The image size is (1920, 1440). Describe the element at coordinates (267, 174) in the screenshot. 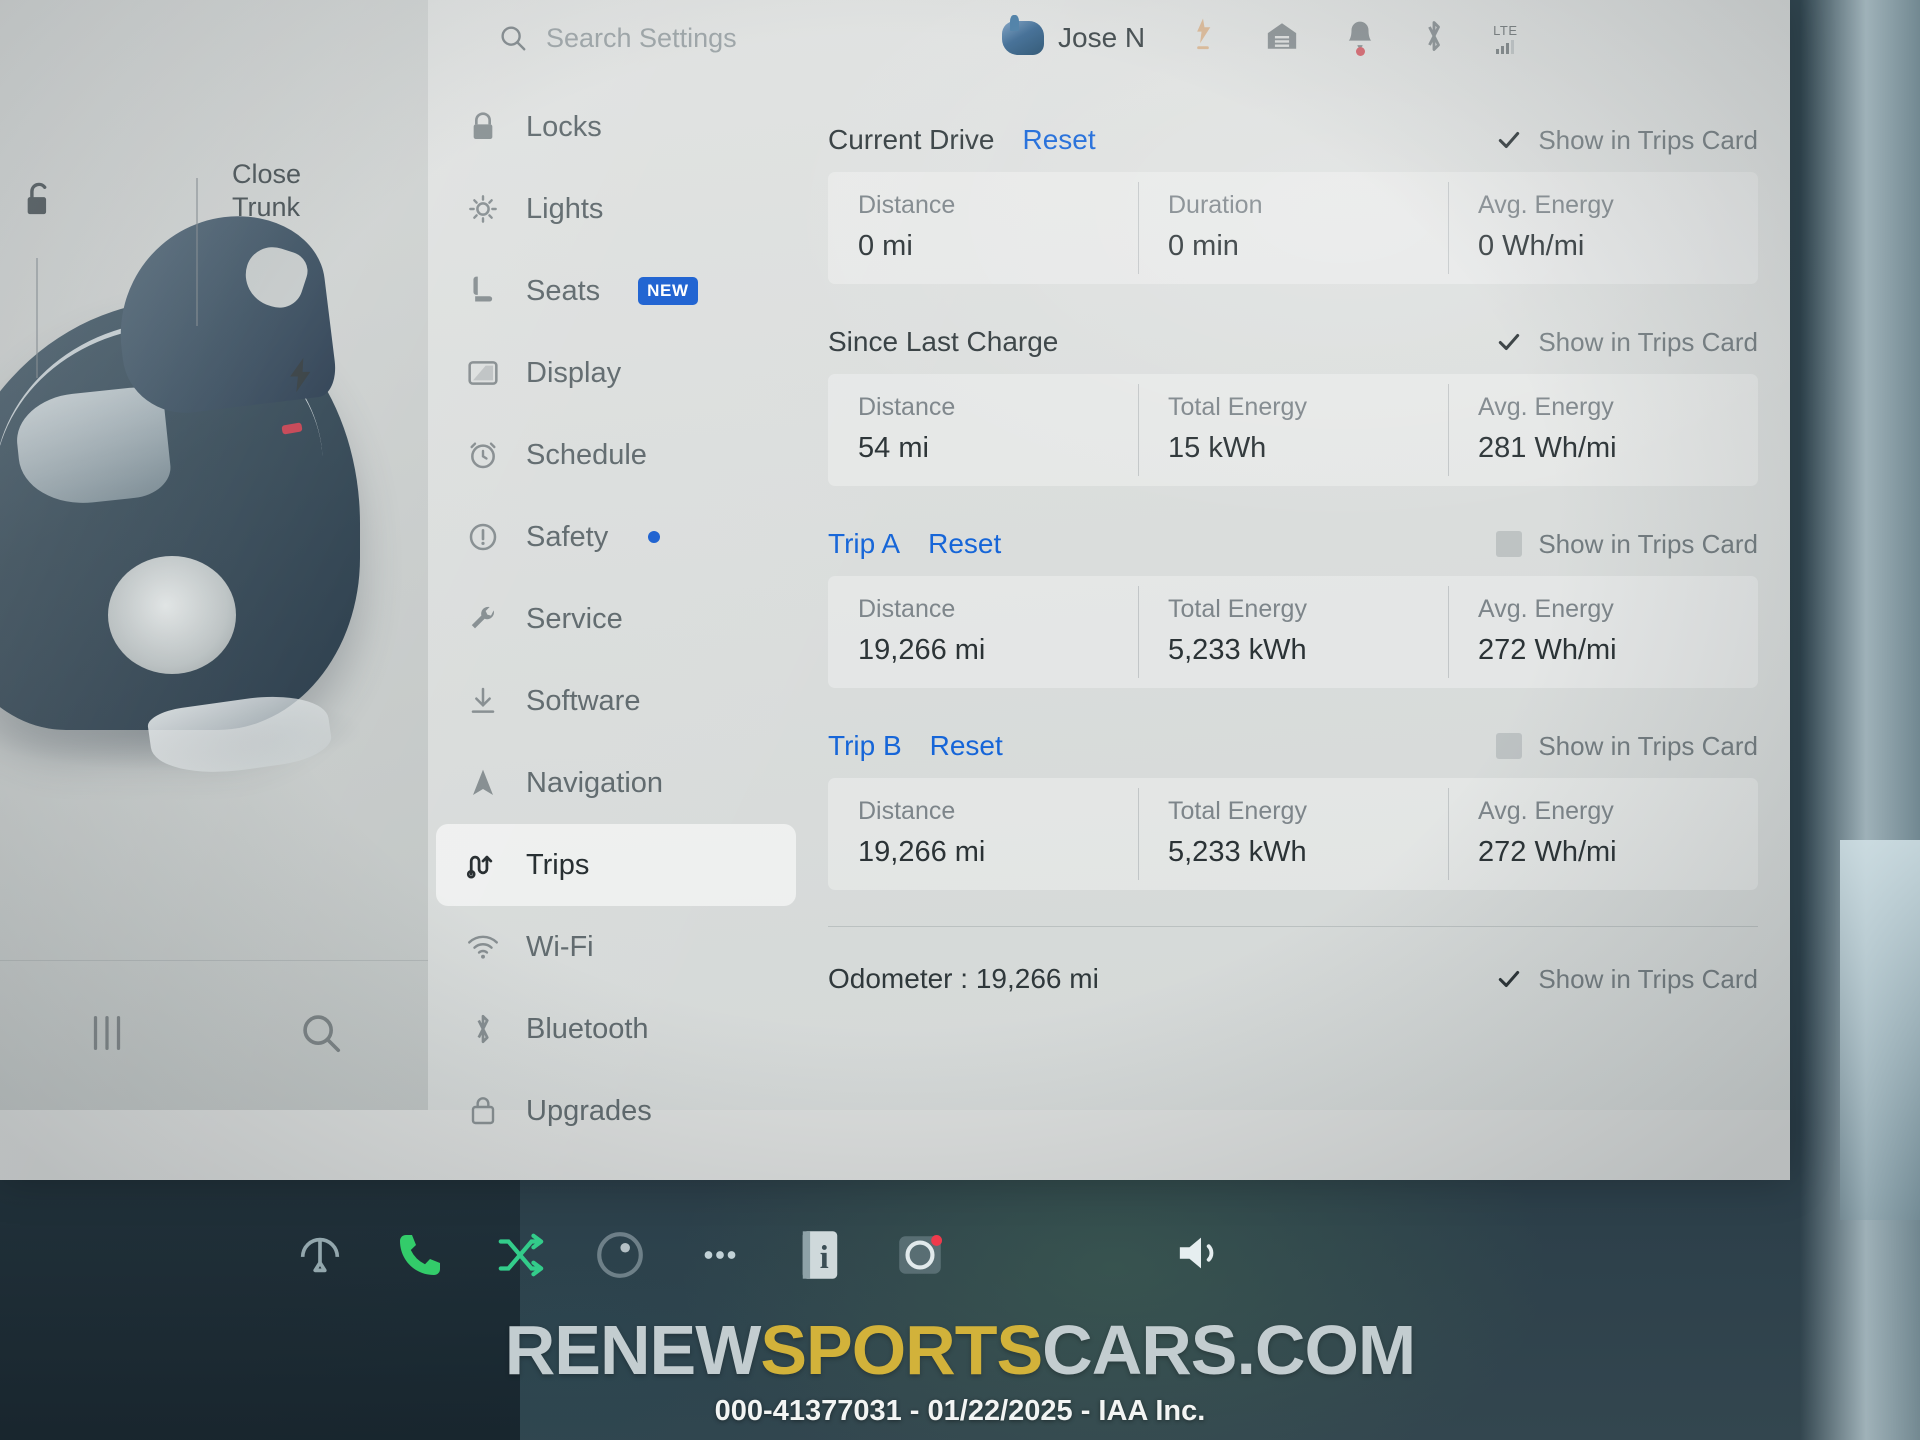

I see `close-trunk-line1: Close` at that location.